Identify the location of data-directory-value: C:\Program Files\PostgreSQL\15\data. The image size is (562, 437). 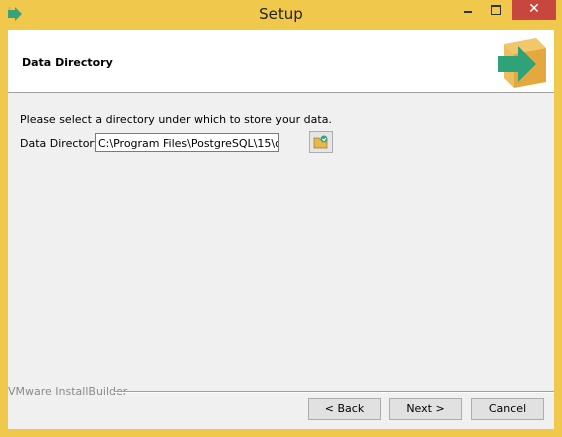
(188, 143).